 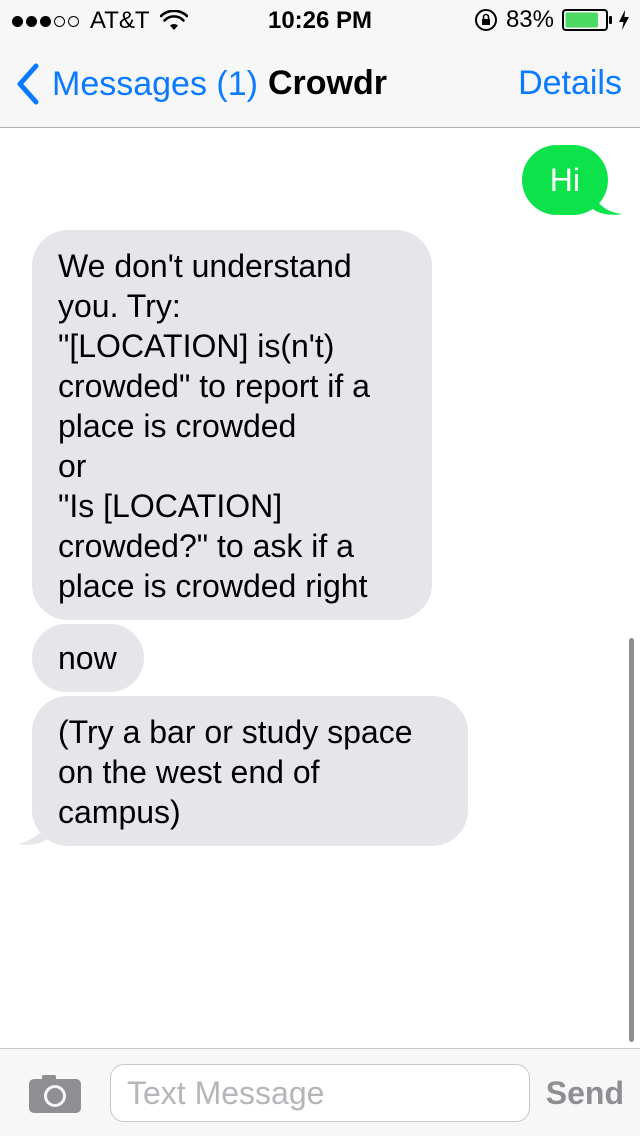 I want to click on message-line: campus), so click(x=119, y=812).